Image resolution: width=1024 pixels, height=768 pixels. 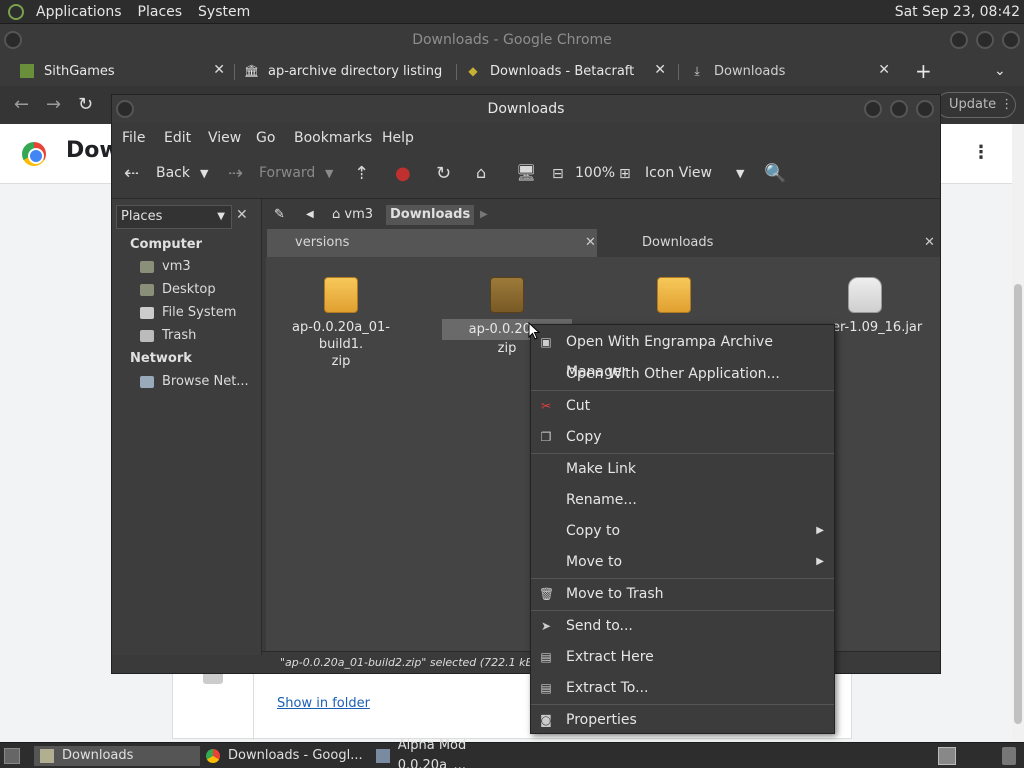 I want to click on menu-file: File, so click(x=133, y=138).